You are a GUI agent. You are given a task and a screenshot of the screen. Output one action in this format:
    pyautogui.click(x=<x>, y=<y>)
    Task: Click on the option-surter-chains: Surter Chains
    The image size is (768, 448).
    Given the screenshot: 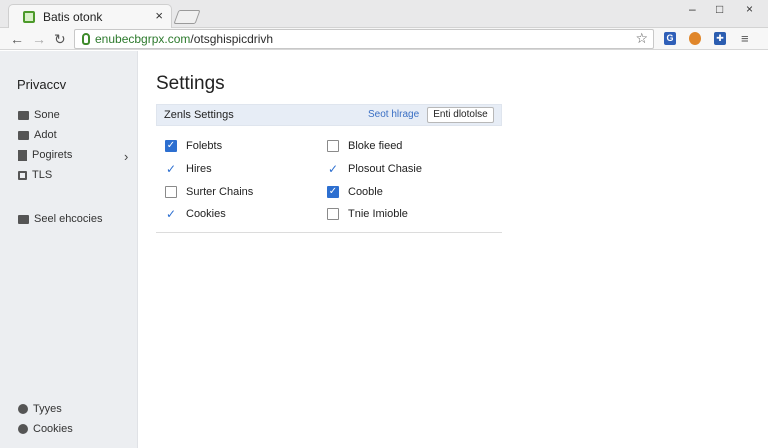 What is the action you would take?
    pyautogui.click(x=209, y=192)
    